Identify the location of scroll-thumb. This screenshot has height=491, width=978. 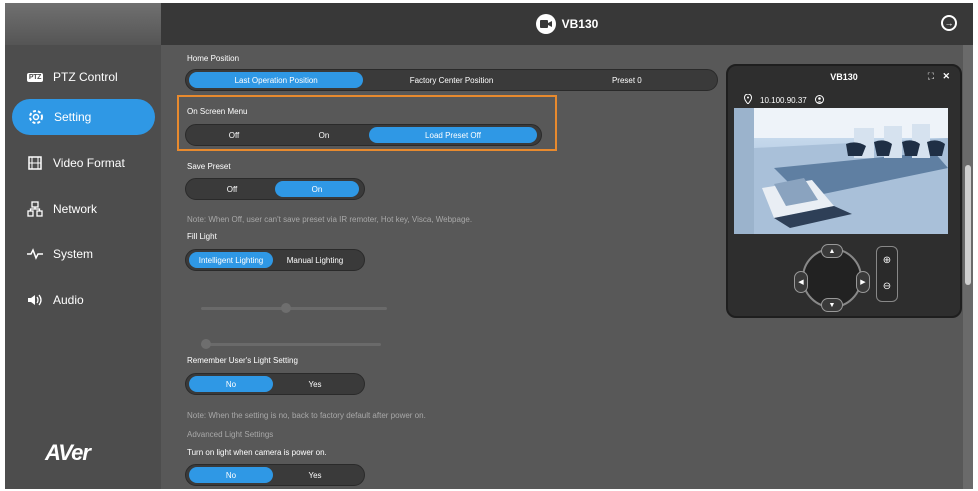
(968, 225).